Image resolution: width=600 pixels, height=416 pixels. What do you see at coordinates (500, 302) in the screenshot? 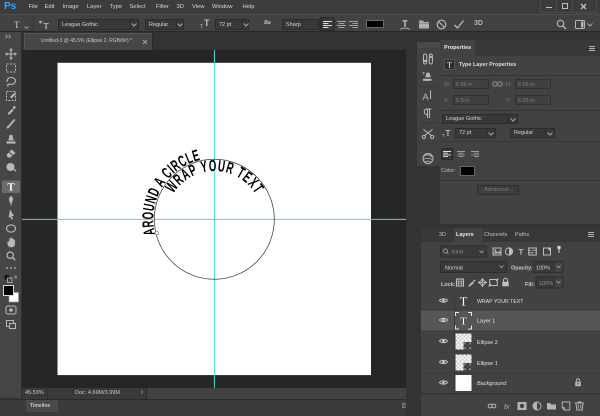
I see `svg-text: WRAP YOUR TEXT` at bounding box center [500, 302].